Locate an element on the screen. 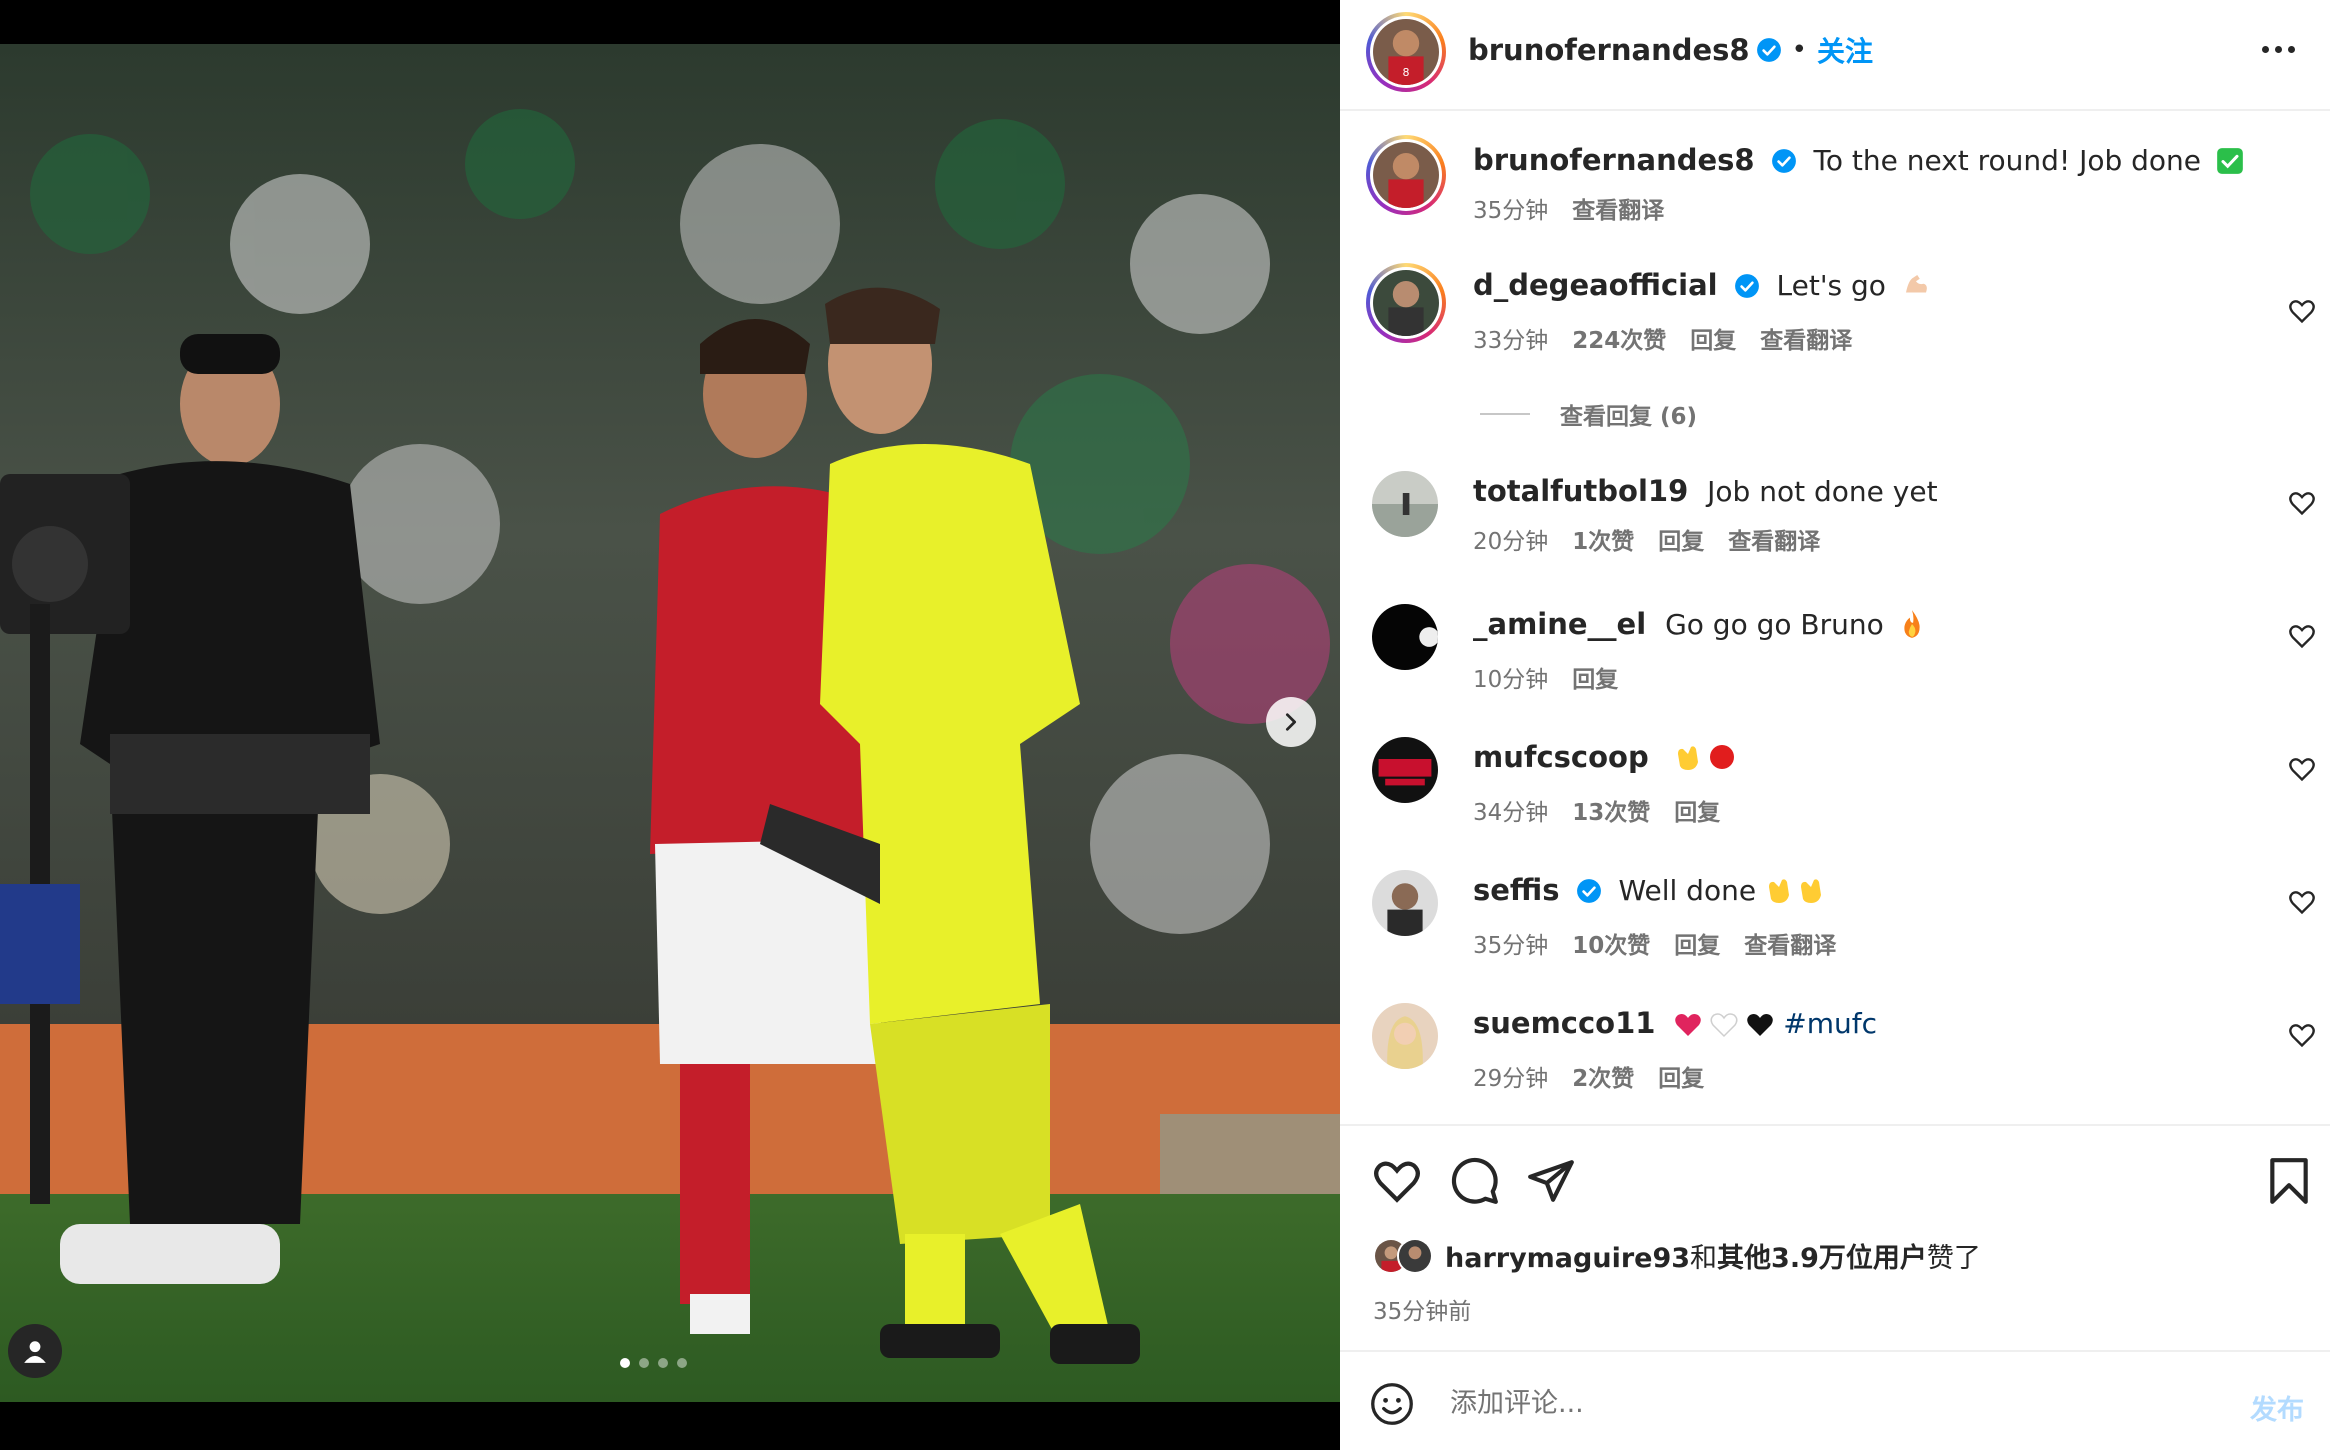 This screenshot has height=1450, width=2330. comment-username: totalfutbol19 is located at coordinates (1580, 491).